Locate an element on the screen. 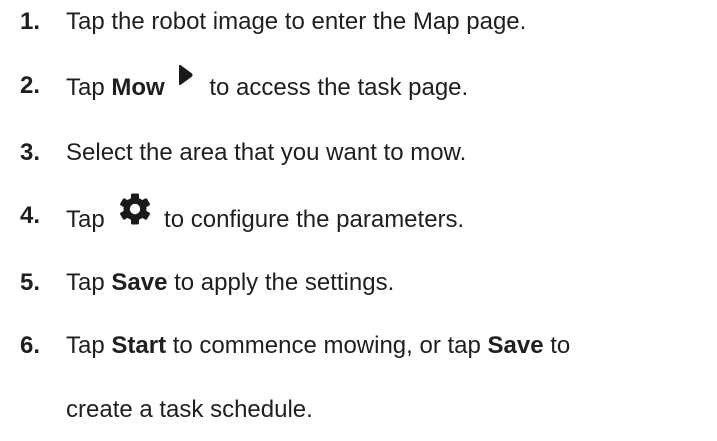  mow-label: Mow is located at coordinates (138, 87).